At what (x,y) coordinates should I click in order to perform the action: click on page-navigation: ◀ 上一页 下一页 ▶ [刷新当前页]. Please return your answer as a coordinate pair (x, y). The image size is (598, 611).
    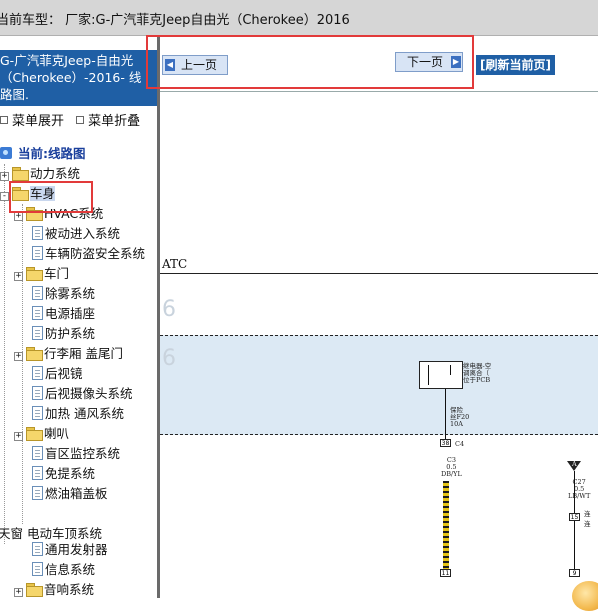
    Looking at the image, I should click on (379, 64).